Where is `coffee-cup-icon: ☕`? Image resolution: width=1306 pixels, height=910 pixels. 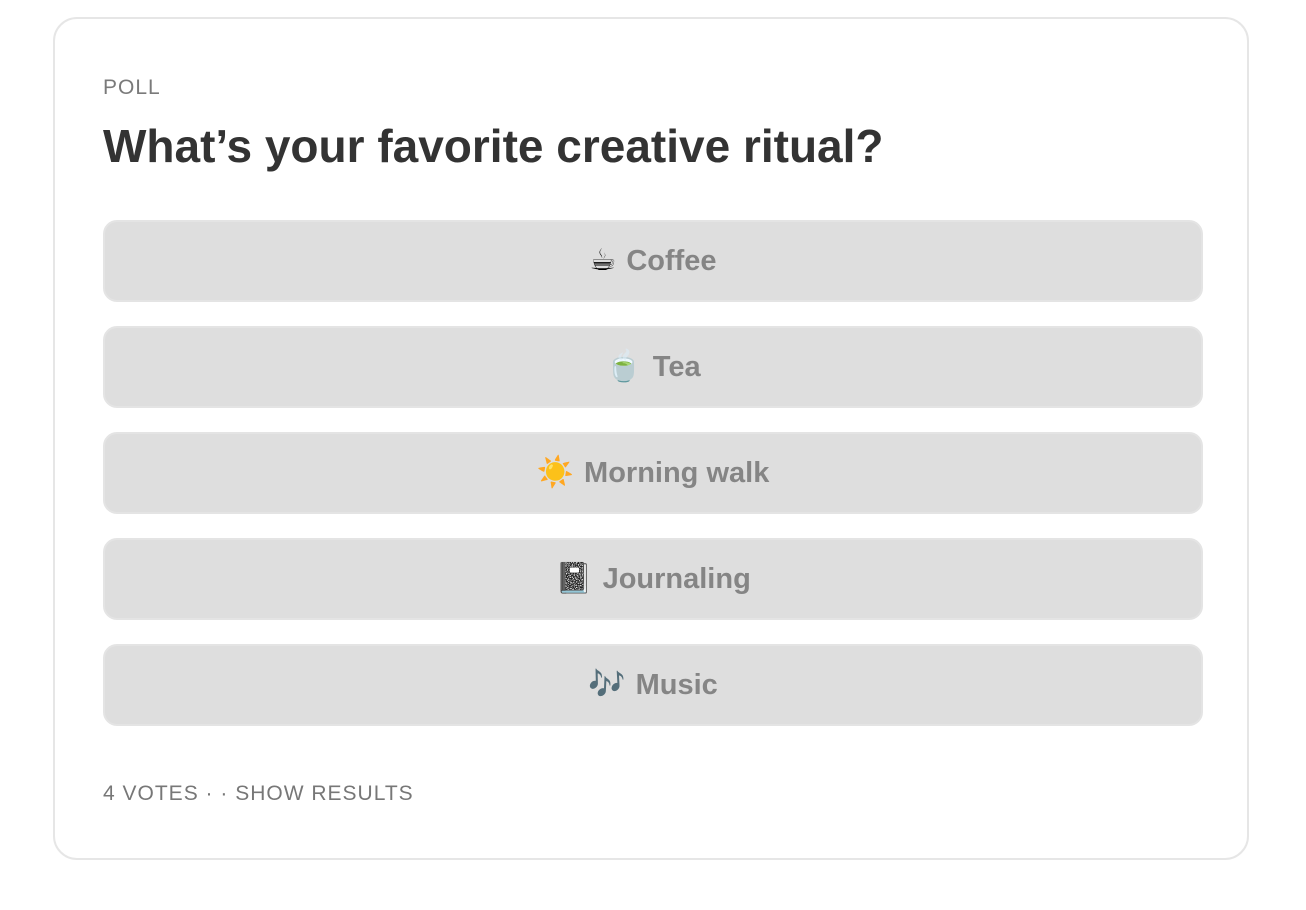 coffee-cup-icon: ☕ is located at coordinates (603, 260).